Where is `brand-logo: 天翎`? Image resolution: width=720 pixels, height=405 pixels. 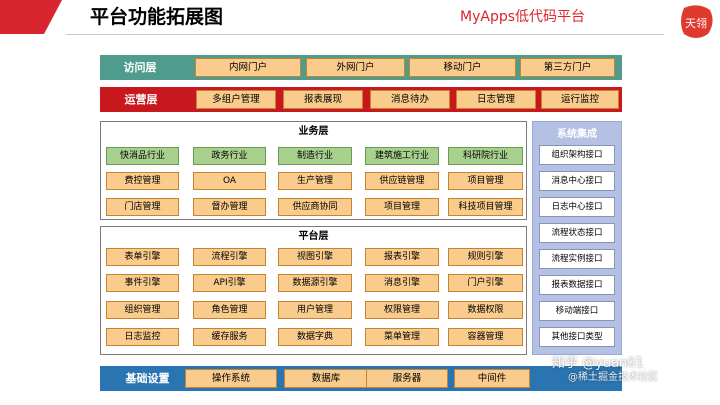
brand-logo: 天翎 is located at coordinates (696, 22).